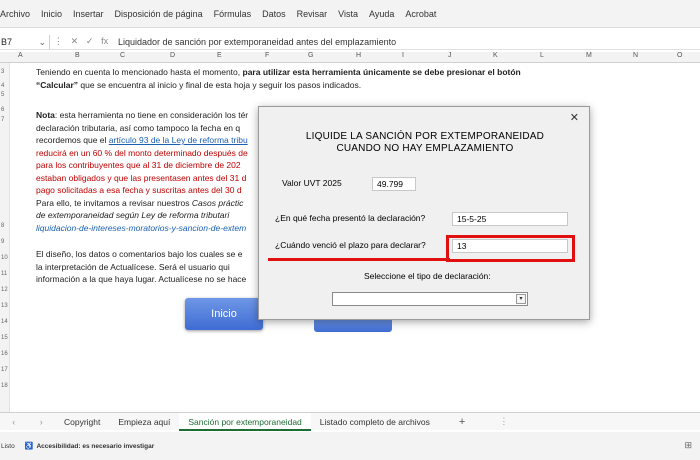 This screenshot has height=460, width=700. I want to click on row-headers: 3 4 5 6 7 8 9 10 11 12 13 14 15 16 17 18, so click(5, 238).